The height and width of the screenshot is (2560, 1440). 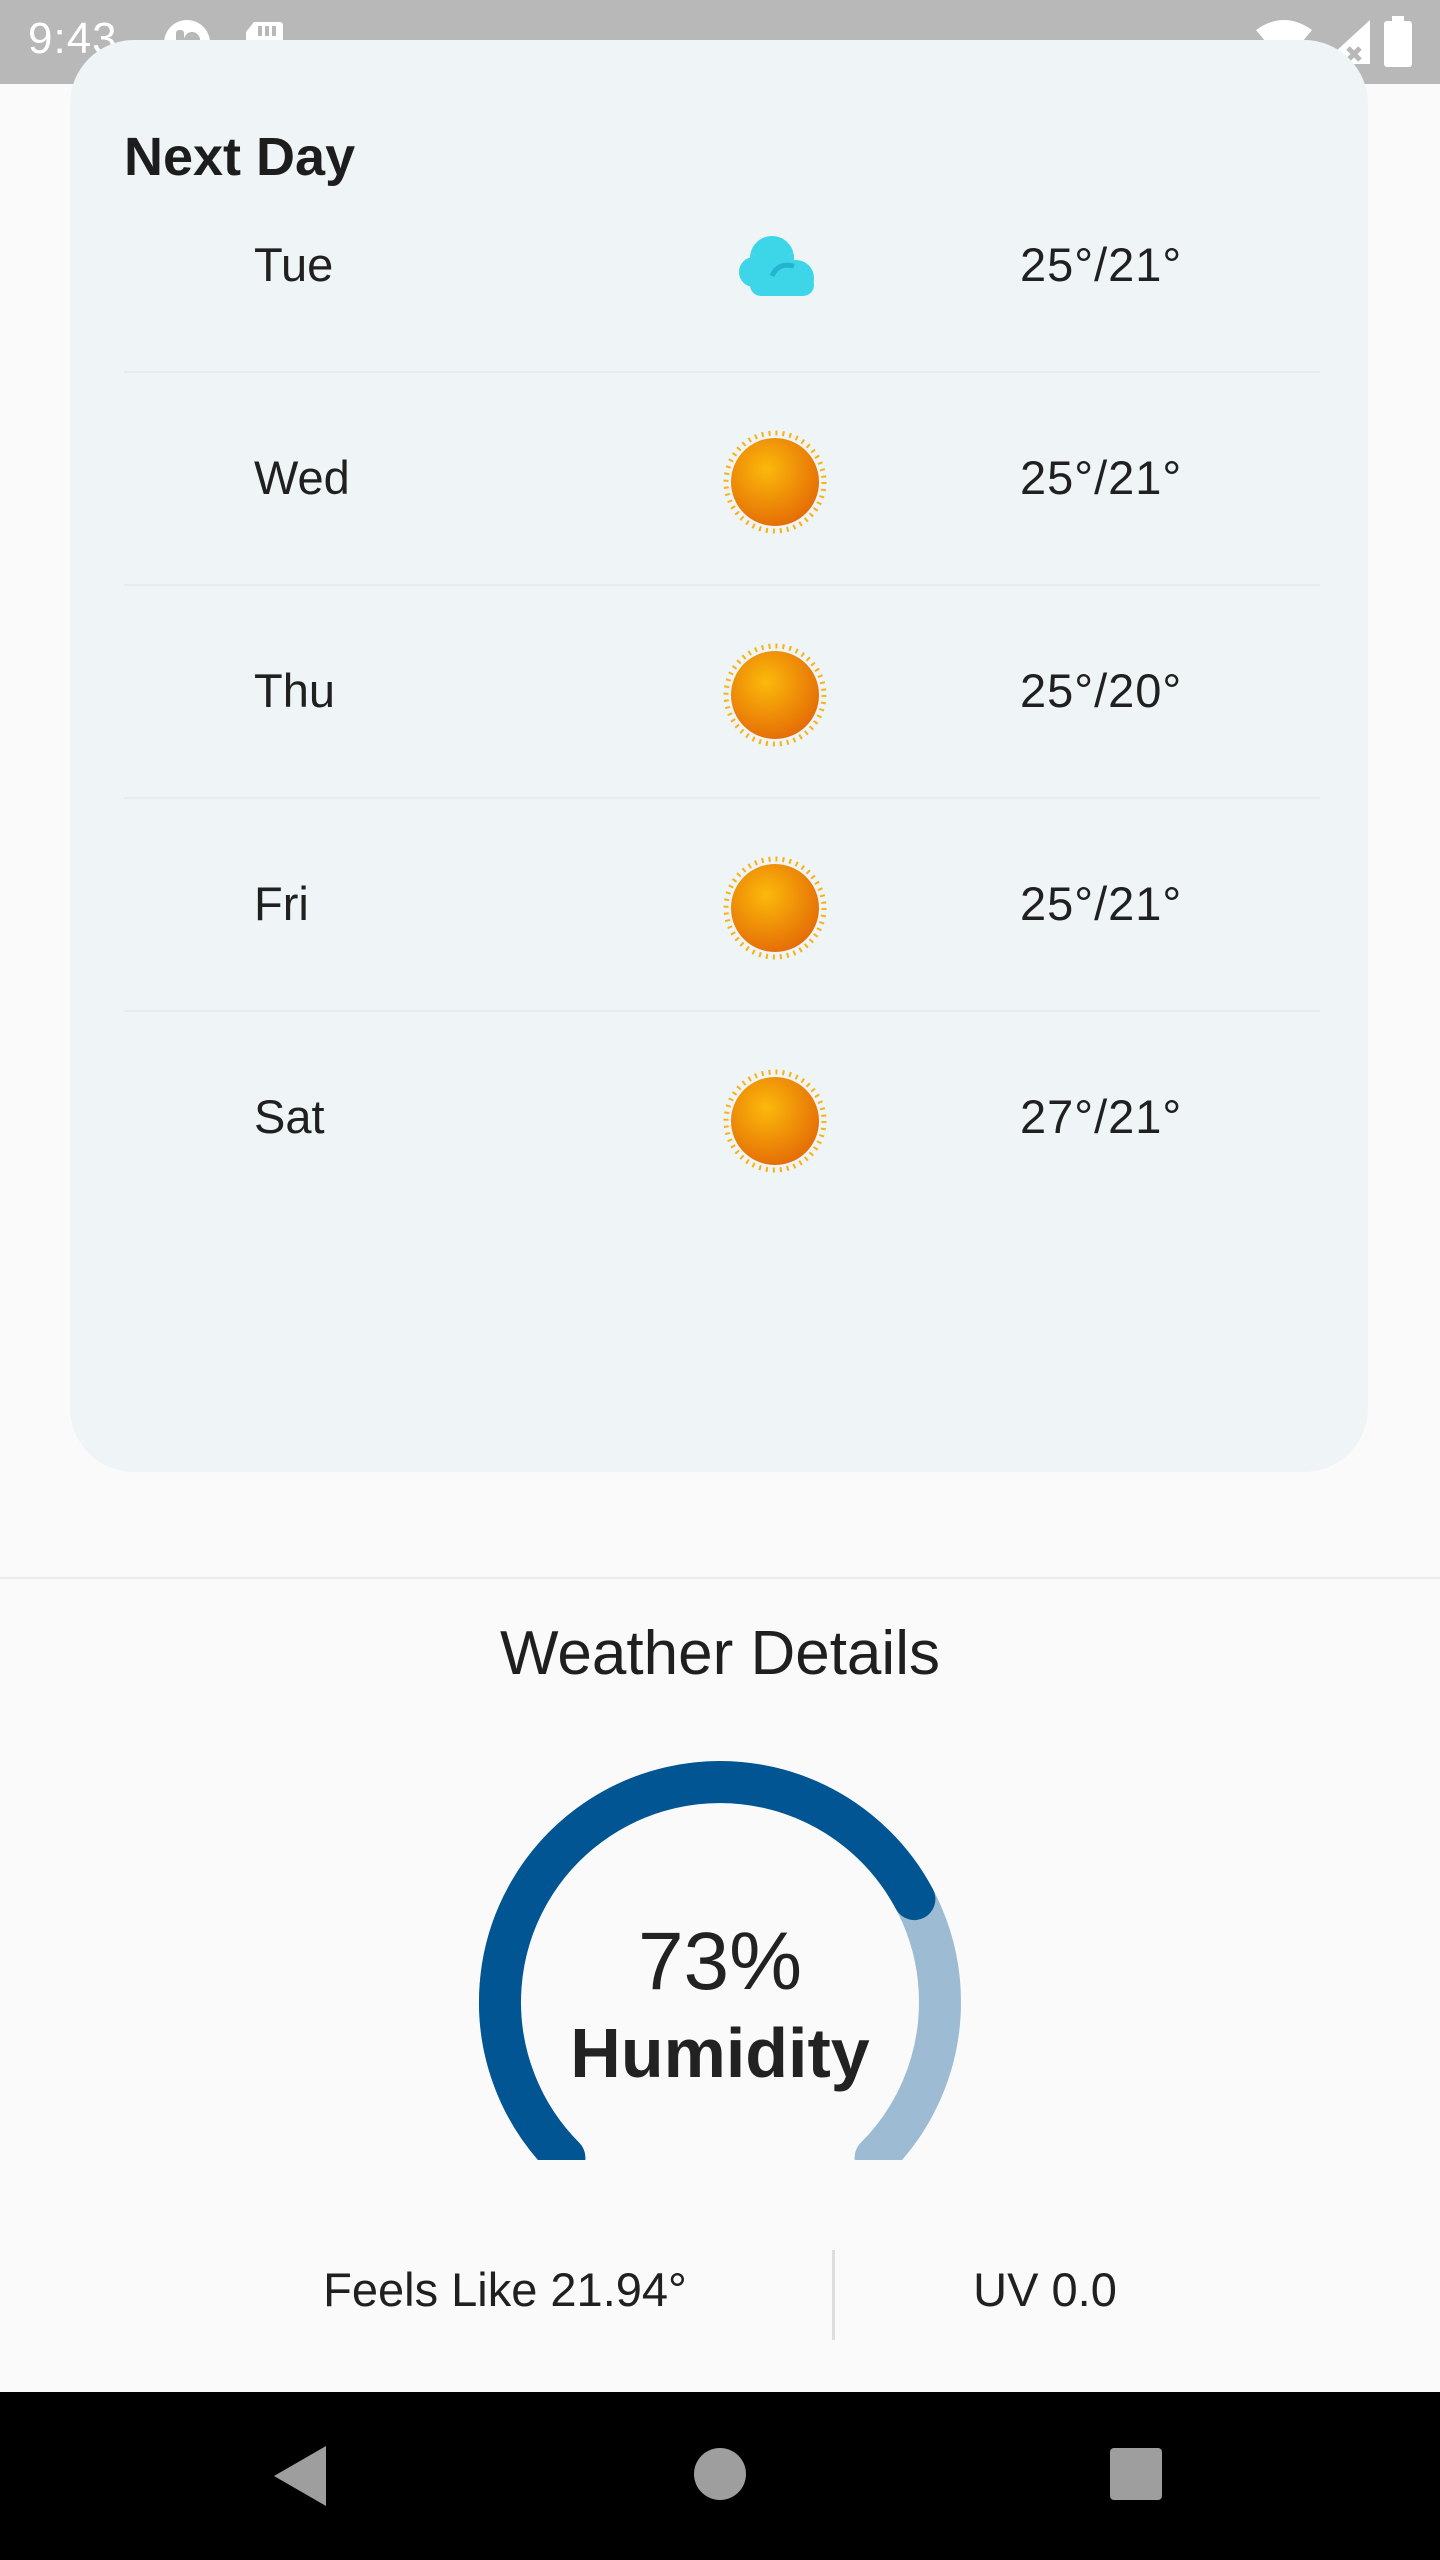 What do you see at coordinates (722, 691) in the screenshot?
I see `forecast-row-thu: Thu 25°/20°` at bounding box center [722, 691].